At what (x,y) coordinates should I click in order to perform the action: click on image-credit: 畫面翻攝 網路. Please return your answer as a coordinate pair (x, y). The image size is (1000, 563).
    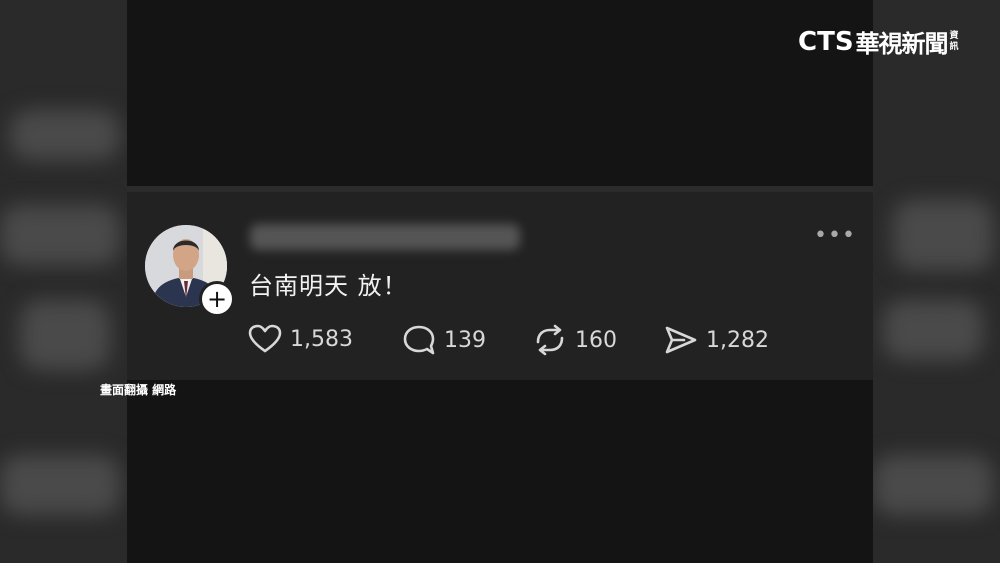
    Looking at the image, I should click on (138, 390).